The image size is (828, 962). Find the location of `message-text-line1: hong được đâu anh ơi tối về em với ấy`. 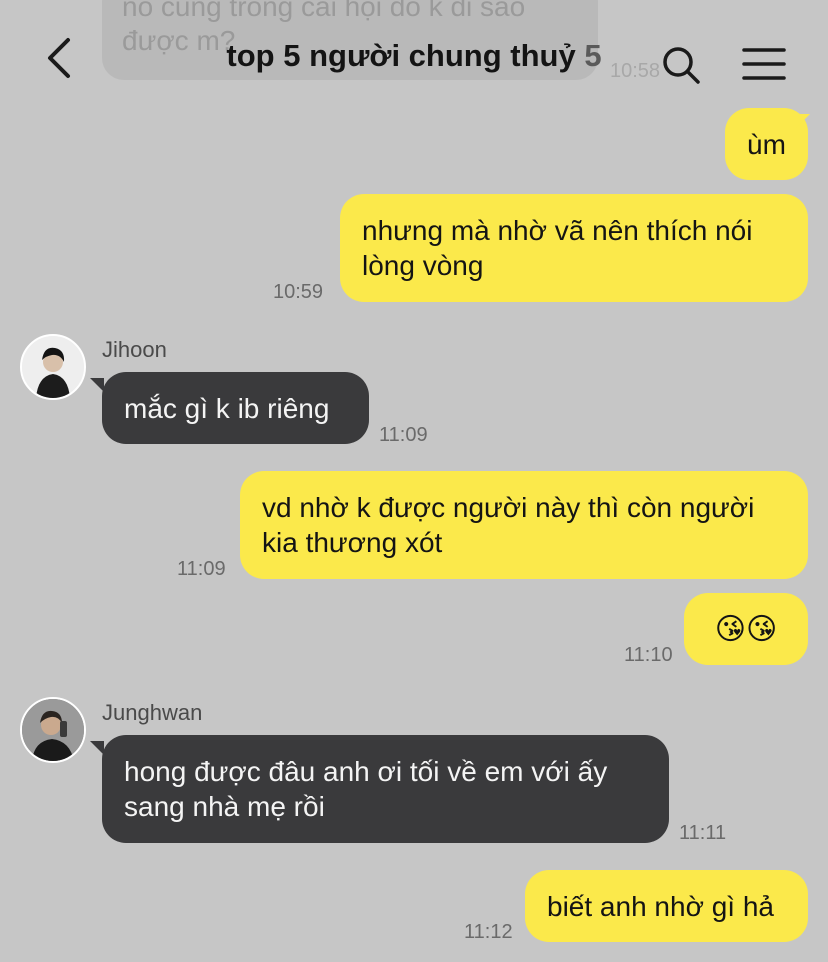

message-text-line1: hong được đâu anh ơi tối về em với ấy is located at coordinates (366, 771).